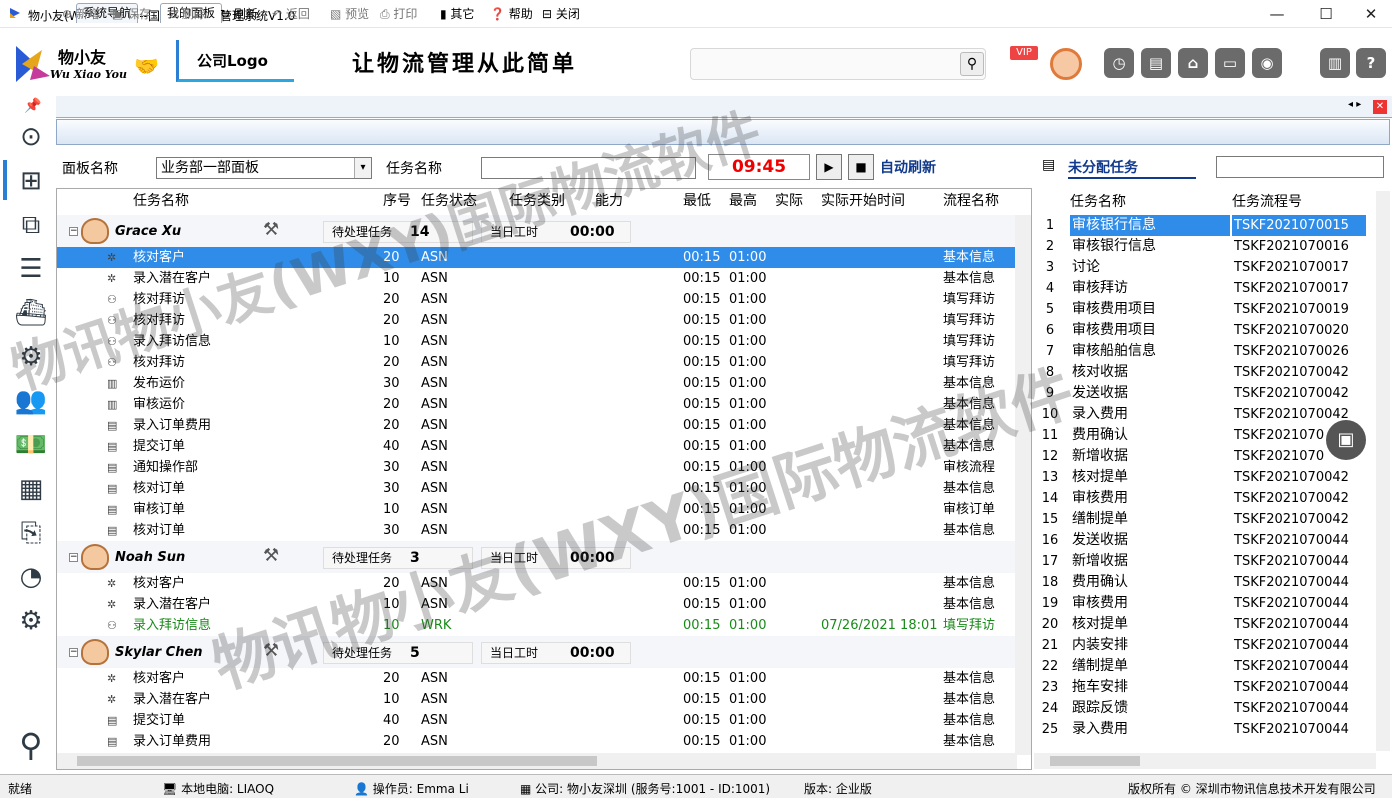 The height and width of the screenshot is (798, 1392). Describe the element at coordinates (1193, 63) in the screenshot. I see `home-icon: ⌂` at that location.